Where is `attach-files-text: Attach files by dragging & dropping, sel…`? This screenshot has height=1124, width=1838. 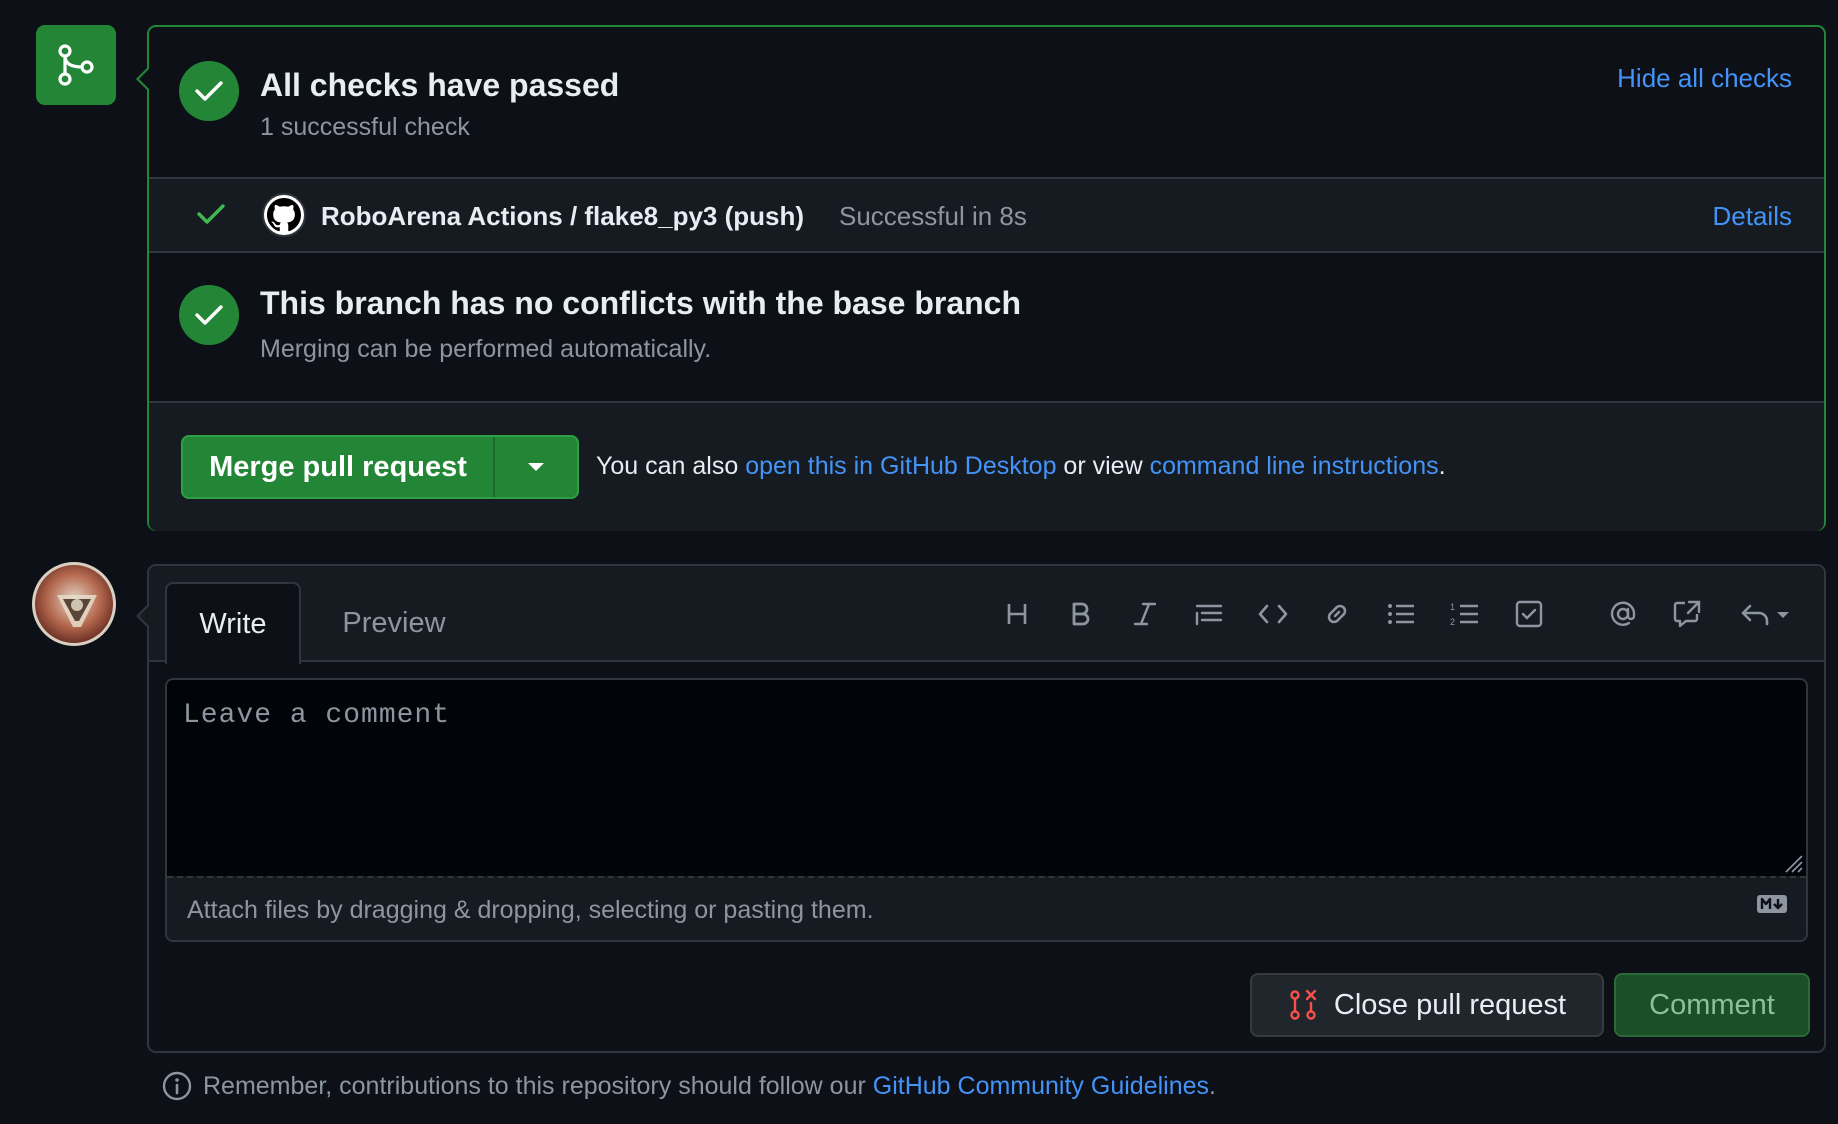
attach-files-text: Attach files by dragging & dropping, sel… is located at coordinates (530, 909).